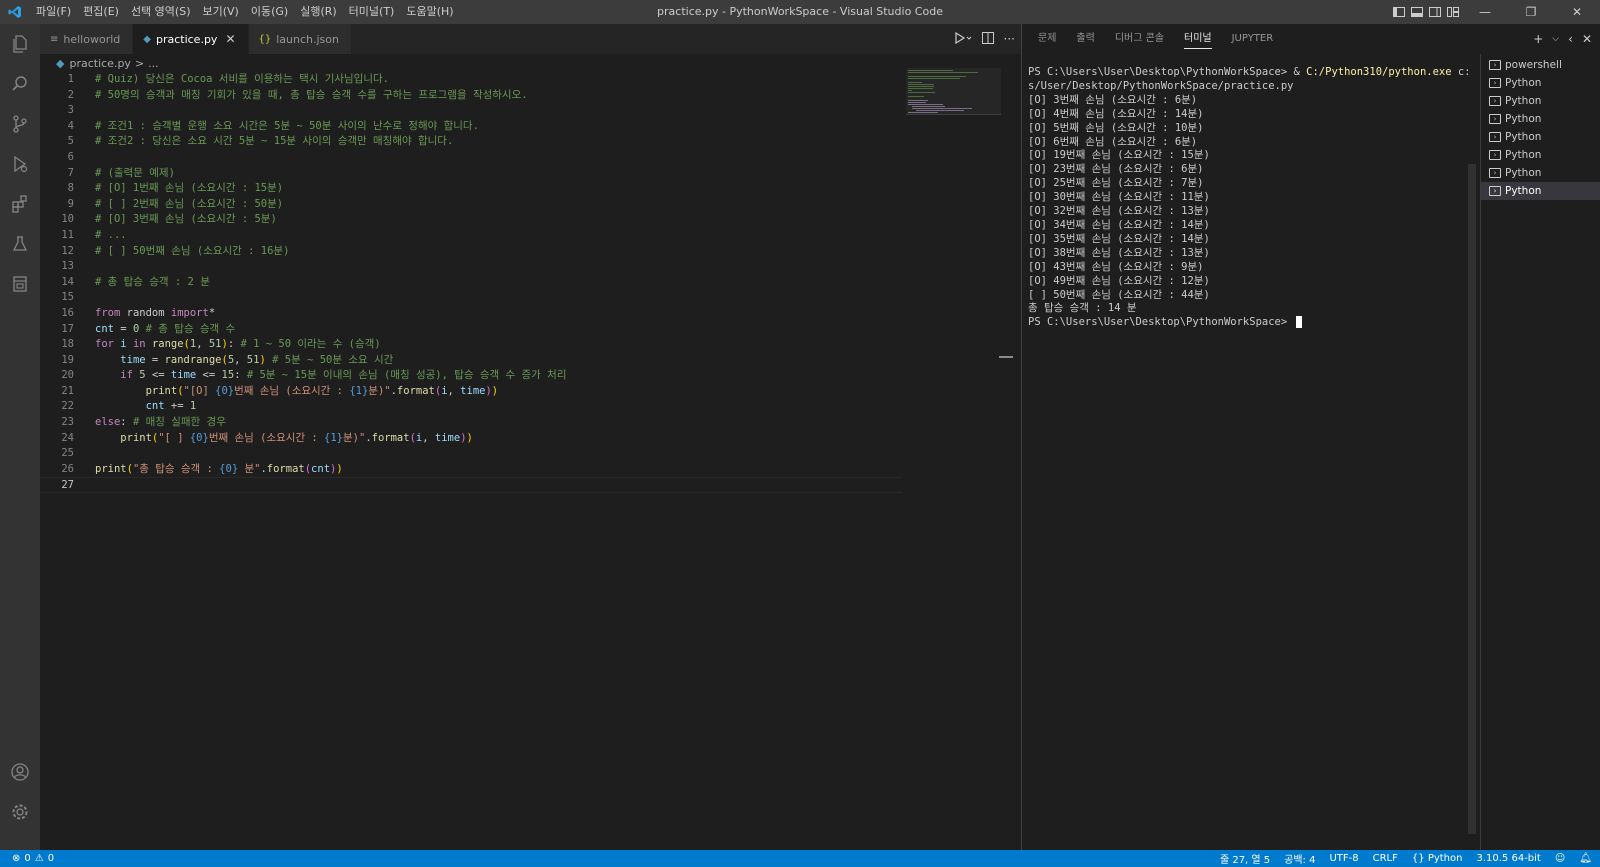  I want to click on notebook-icon, so click(20, 284).